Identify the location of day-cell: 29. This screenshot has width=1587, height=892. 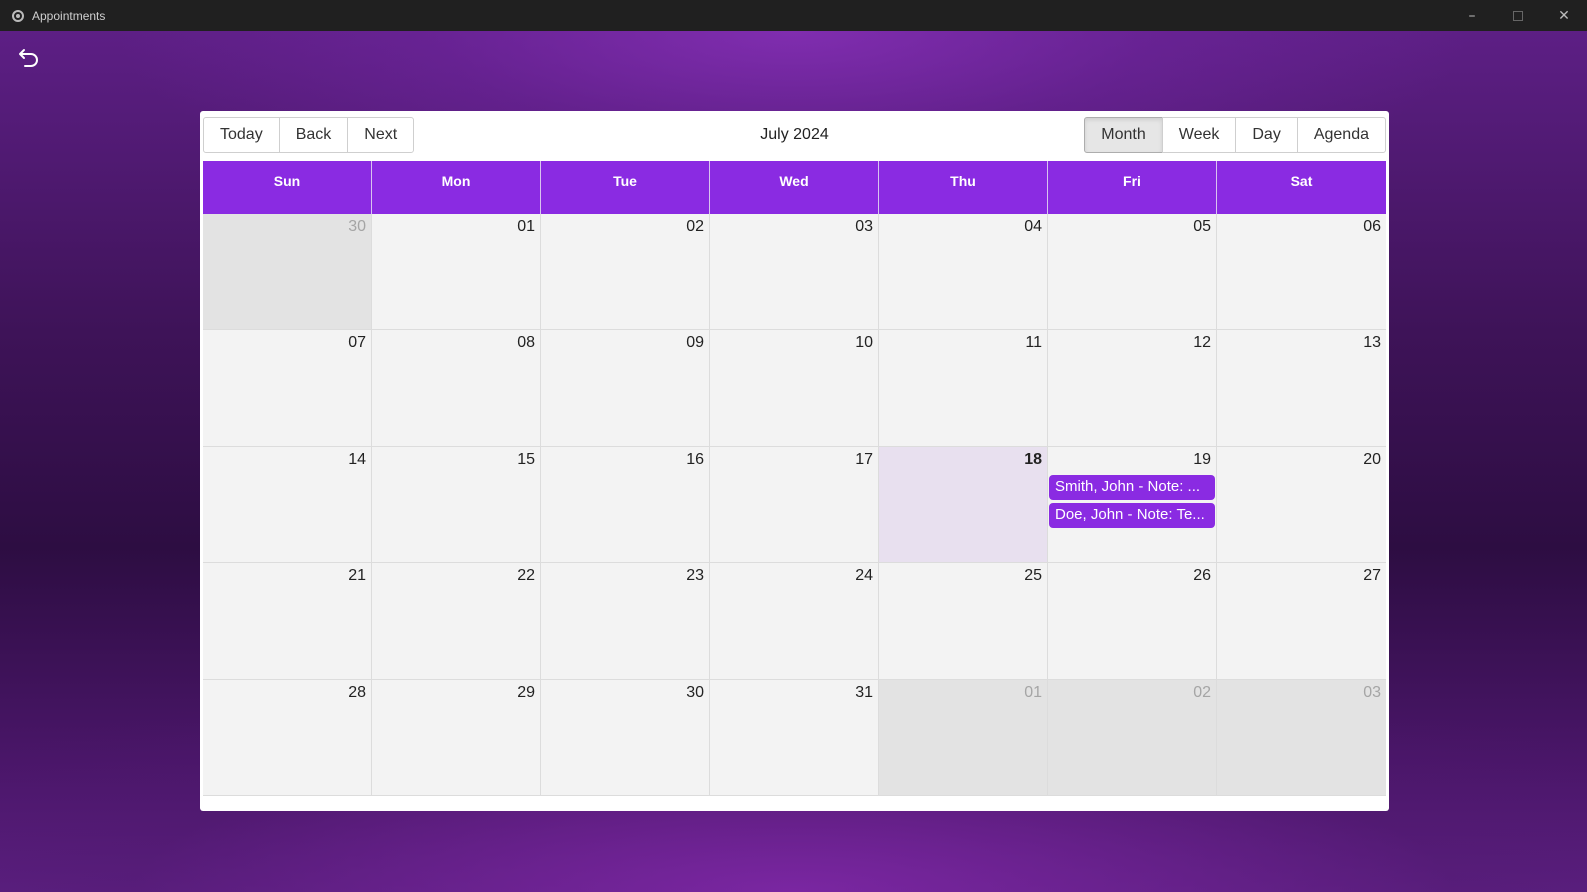
(456, 737).